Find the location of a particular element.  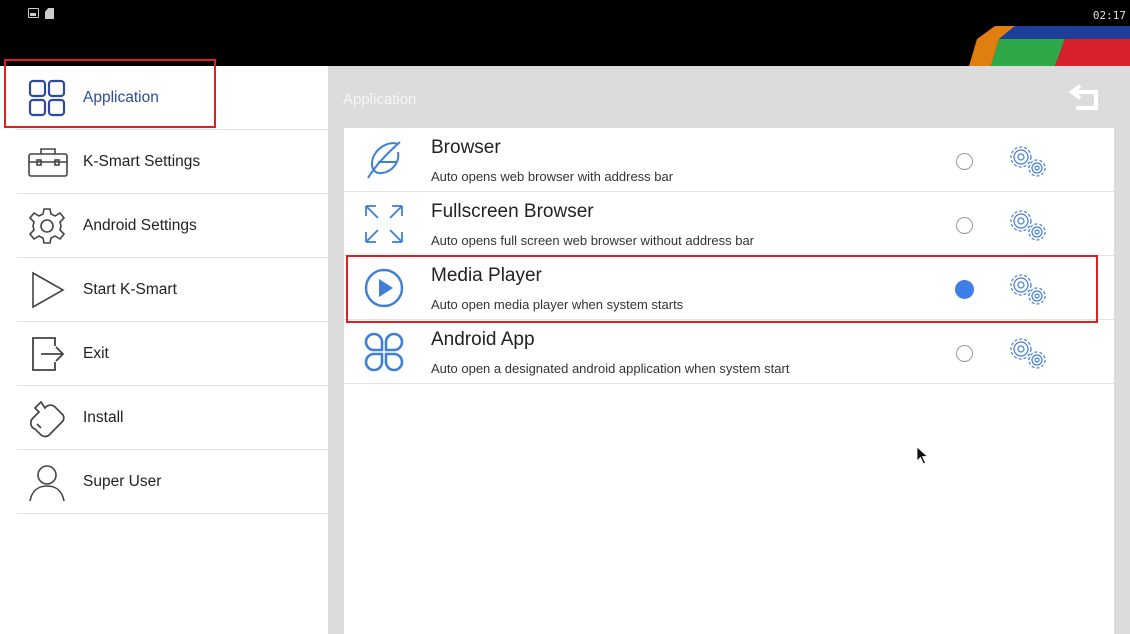

sidebar-item-application: Application is located at coordinates (172, 98).